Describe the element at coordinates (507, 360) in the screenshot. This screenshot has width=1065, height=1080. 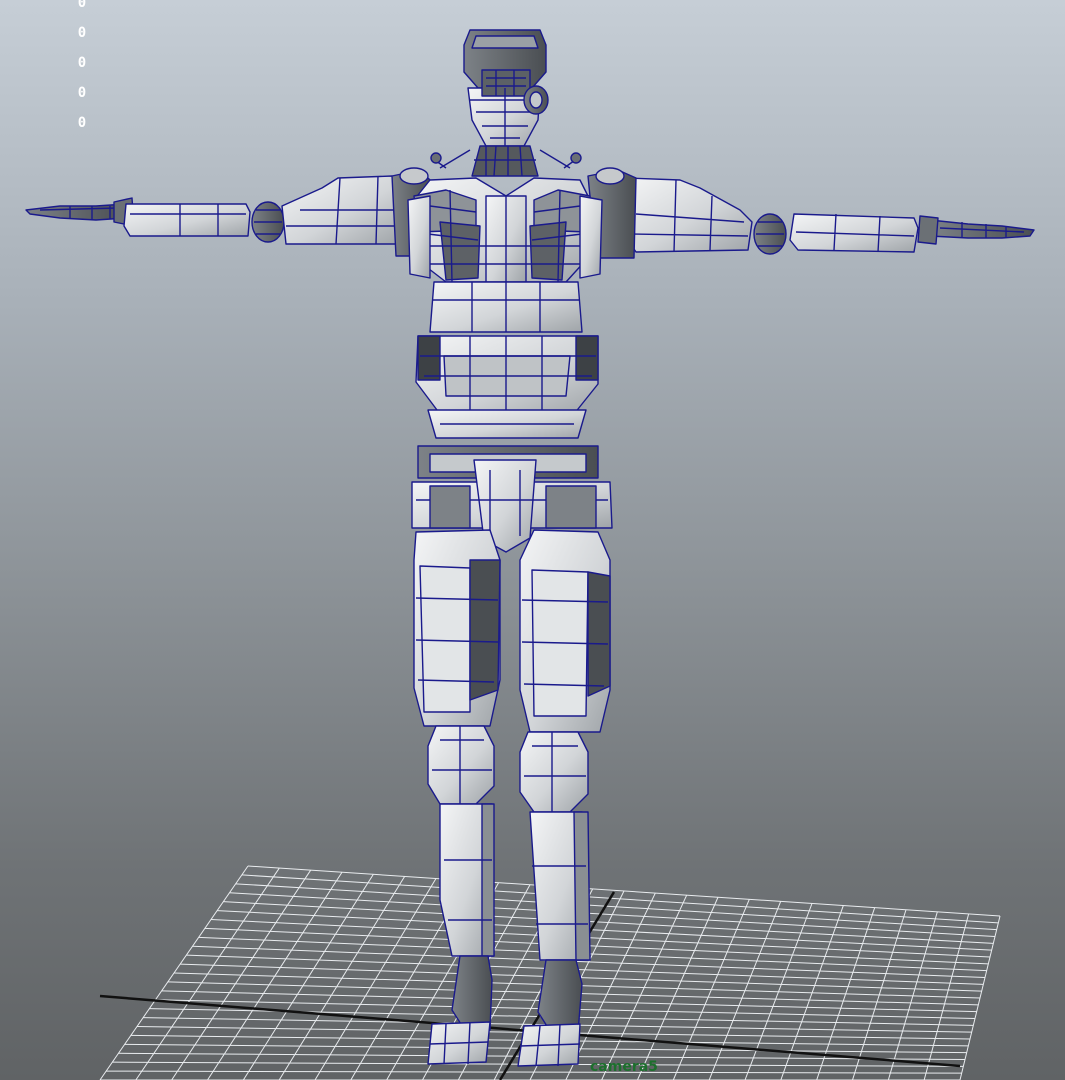
I see `robot-abdomen` at that location.